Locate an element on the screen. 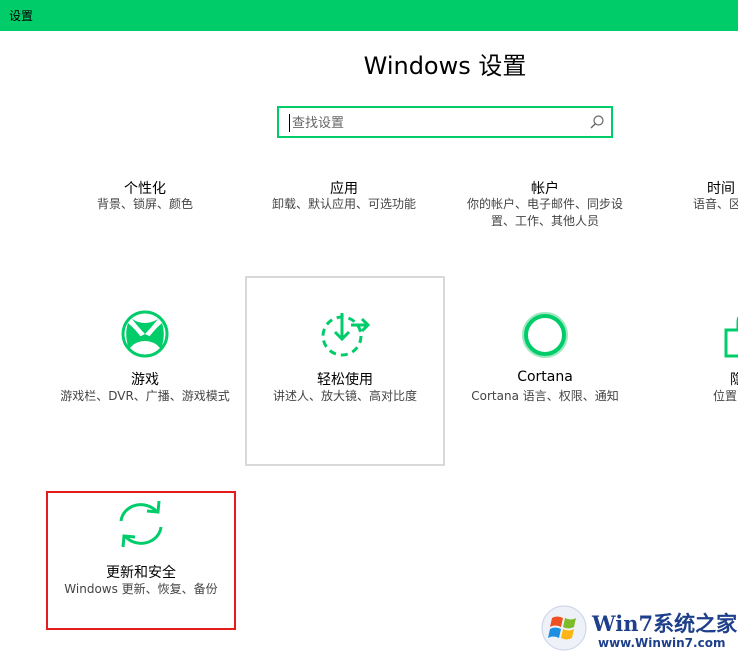  page-title: Windows 设置 is located at coordinates (445, 66).